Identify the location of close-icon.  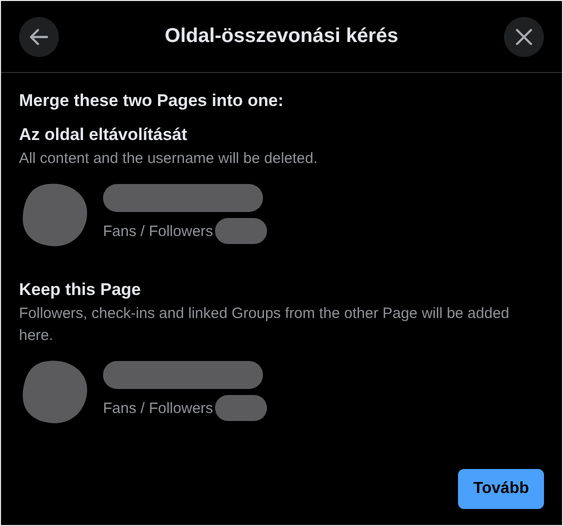
(523, 37).